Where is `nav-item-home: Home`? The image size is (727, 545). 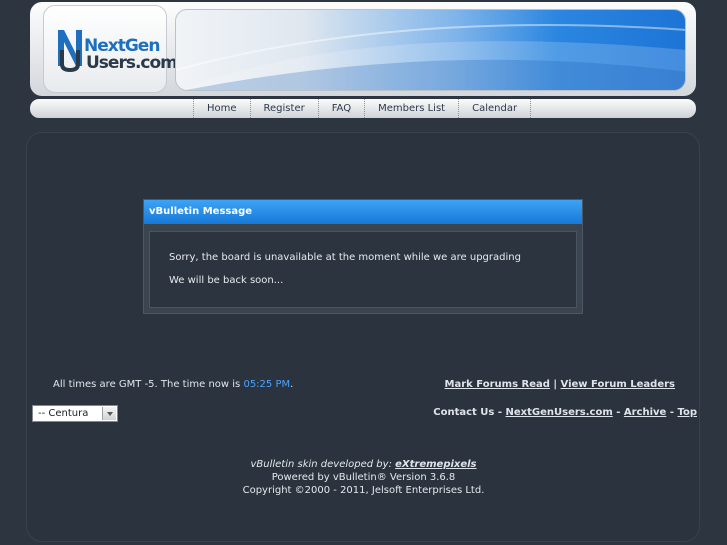 nav-item-home: Home is located at coordinates (221, 108).